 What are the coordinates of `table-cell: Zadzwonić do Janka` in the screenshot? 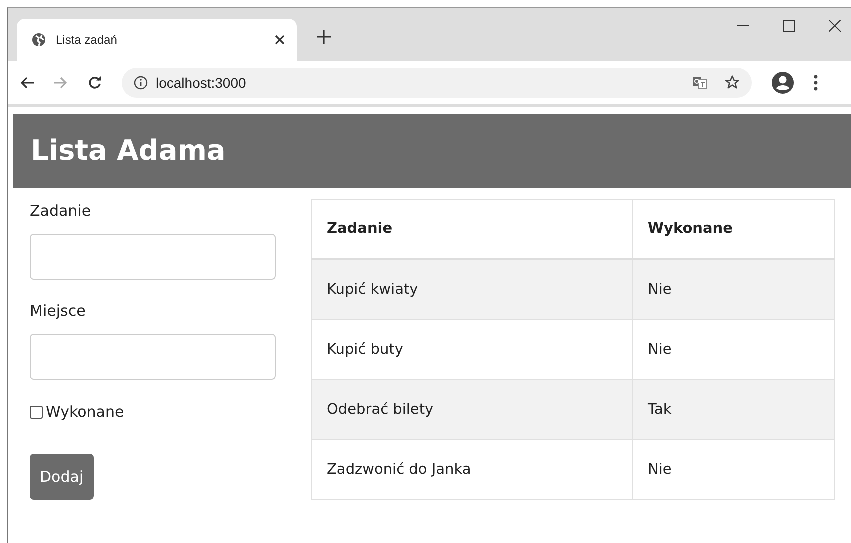 It's located at (472, 470).